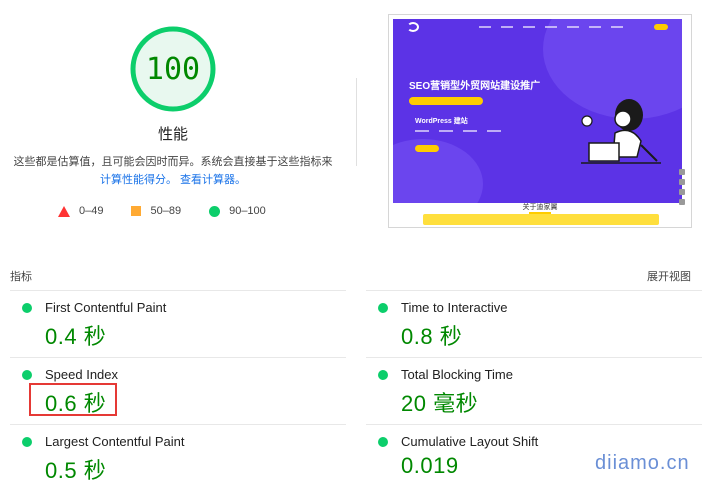 The height and width of the screenshot is (490, 706). What do you see at coordinates (534, 390) in the screenshot?
I see `metric-total-blocking-time: Total Blocking Time 20 毫秒` at bounding box center [534, 390].